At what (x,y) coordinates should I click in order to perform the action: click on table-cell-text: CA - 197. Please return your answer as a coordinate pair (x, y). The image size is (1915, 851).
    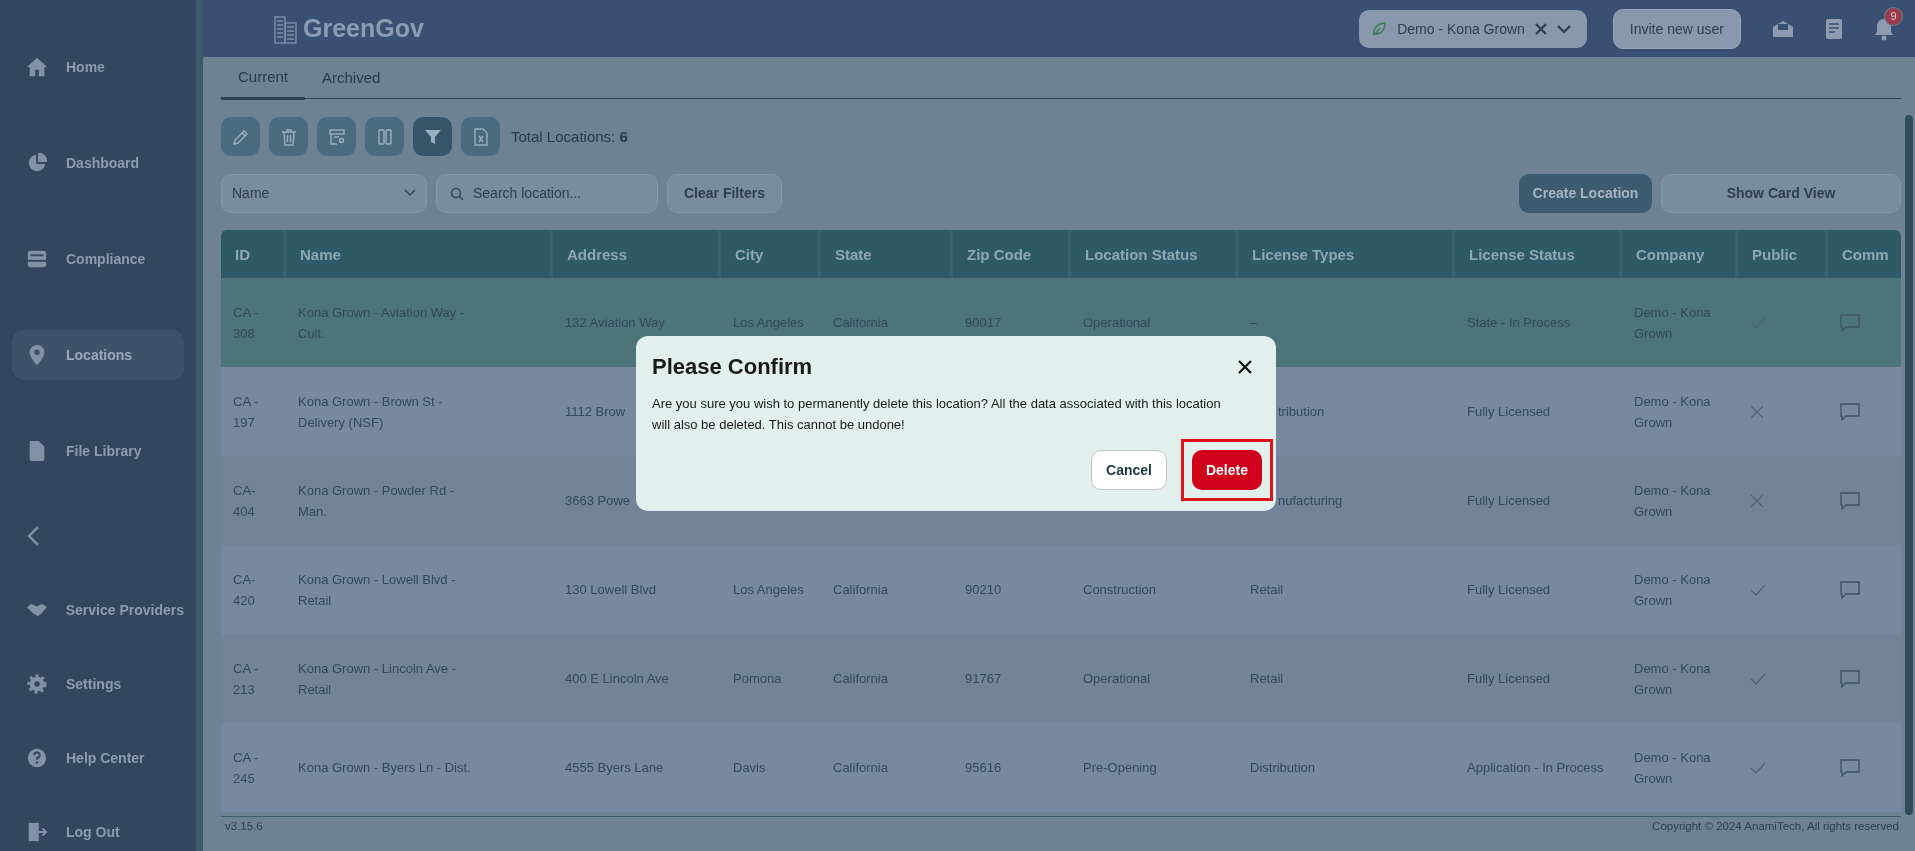
    Looking at the image, I should click on (246, 412).